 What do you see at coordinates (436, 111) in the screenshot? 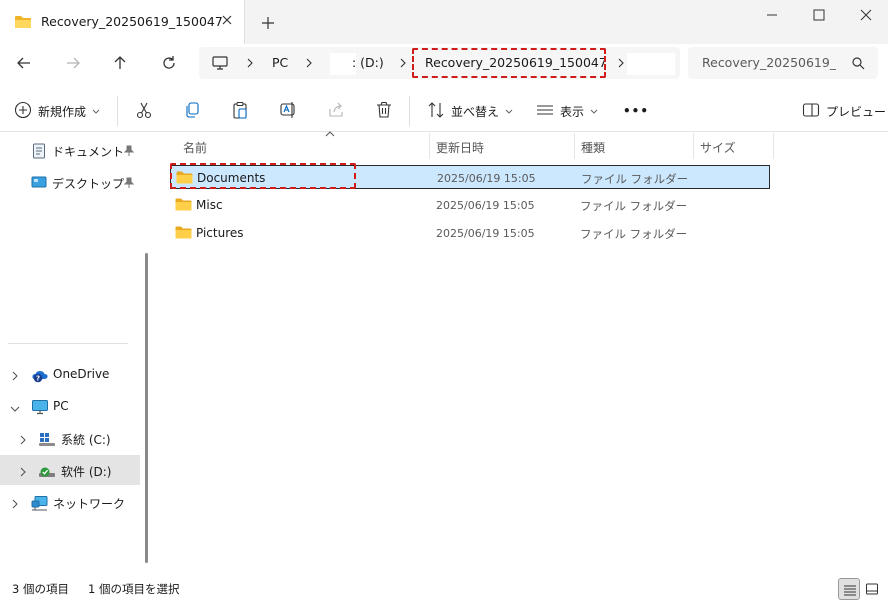
I see `sort-icon` at bounding box center [436, 111].